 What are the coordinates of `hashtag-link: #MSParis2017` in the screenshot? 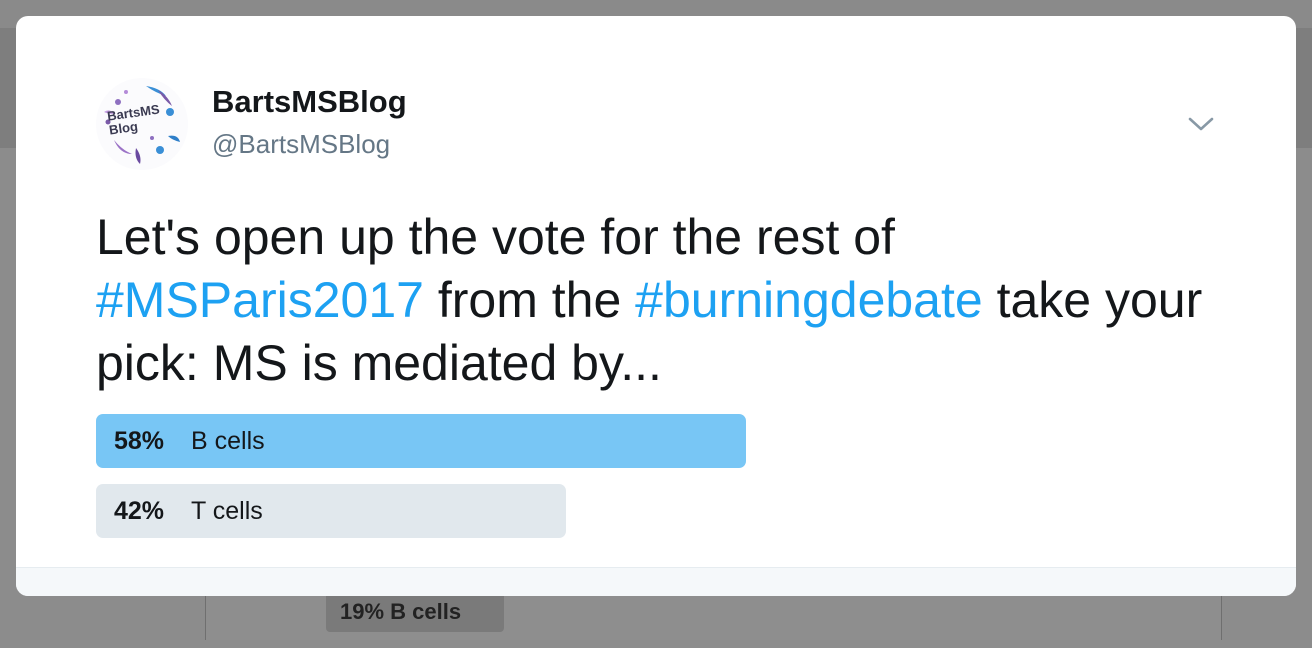 It's located at (260, 300).